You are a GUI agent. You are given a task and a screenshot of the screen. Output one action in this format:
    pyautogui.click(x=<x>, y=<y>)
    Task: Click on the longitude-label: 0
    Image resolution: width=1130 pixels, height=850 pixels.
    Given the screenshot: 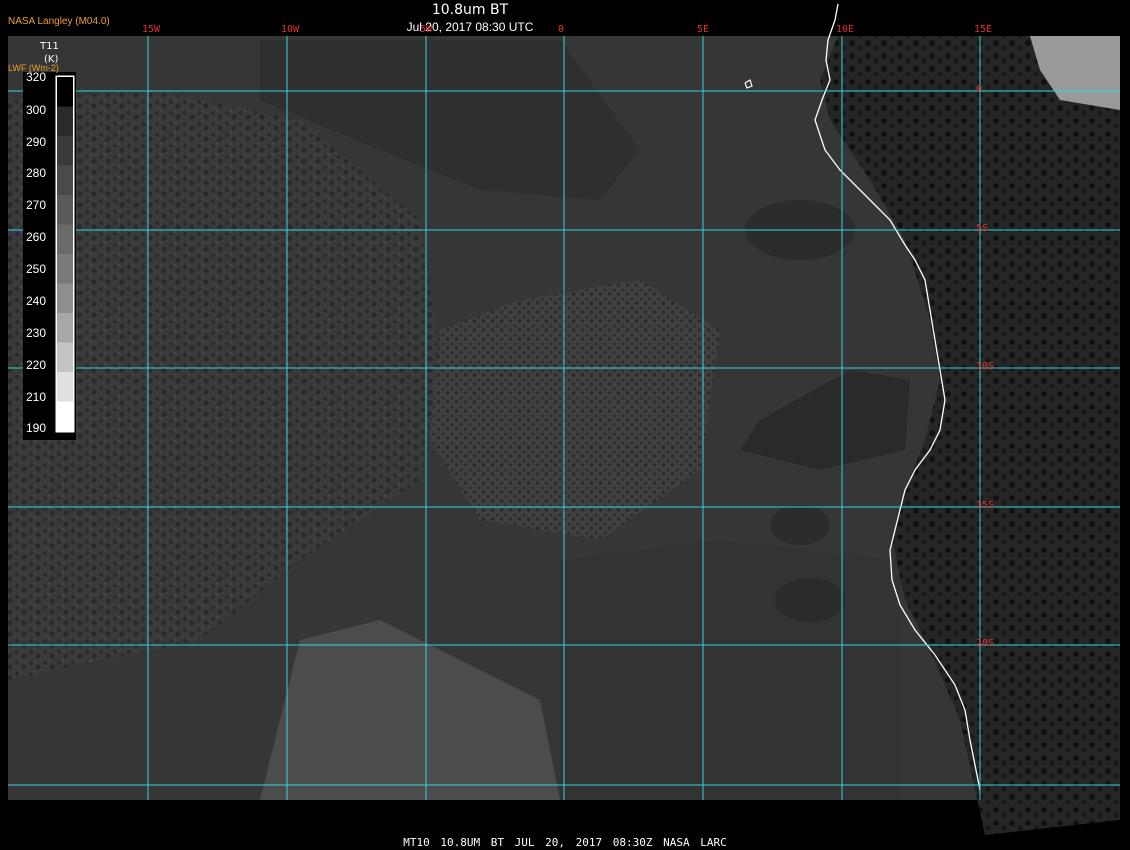 What is the action you would take?
    pyautogui.click(x=561, y=29)
    